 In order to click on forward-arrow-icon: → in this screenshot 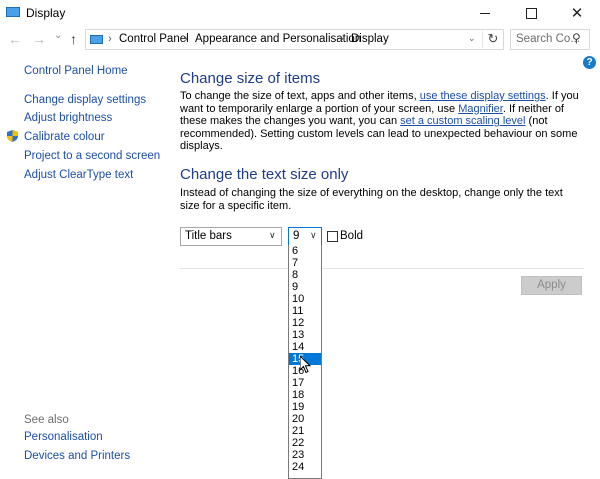, I will do `click(39, 39)`.